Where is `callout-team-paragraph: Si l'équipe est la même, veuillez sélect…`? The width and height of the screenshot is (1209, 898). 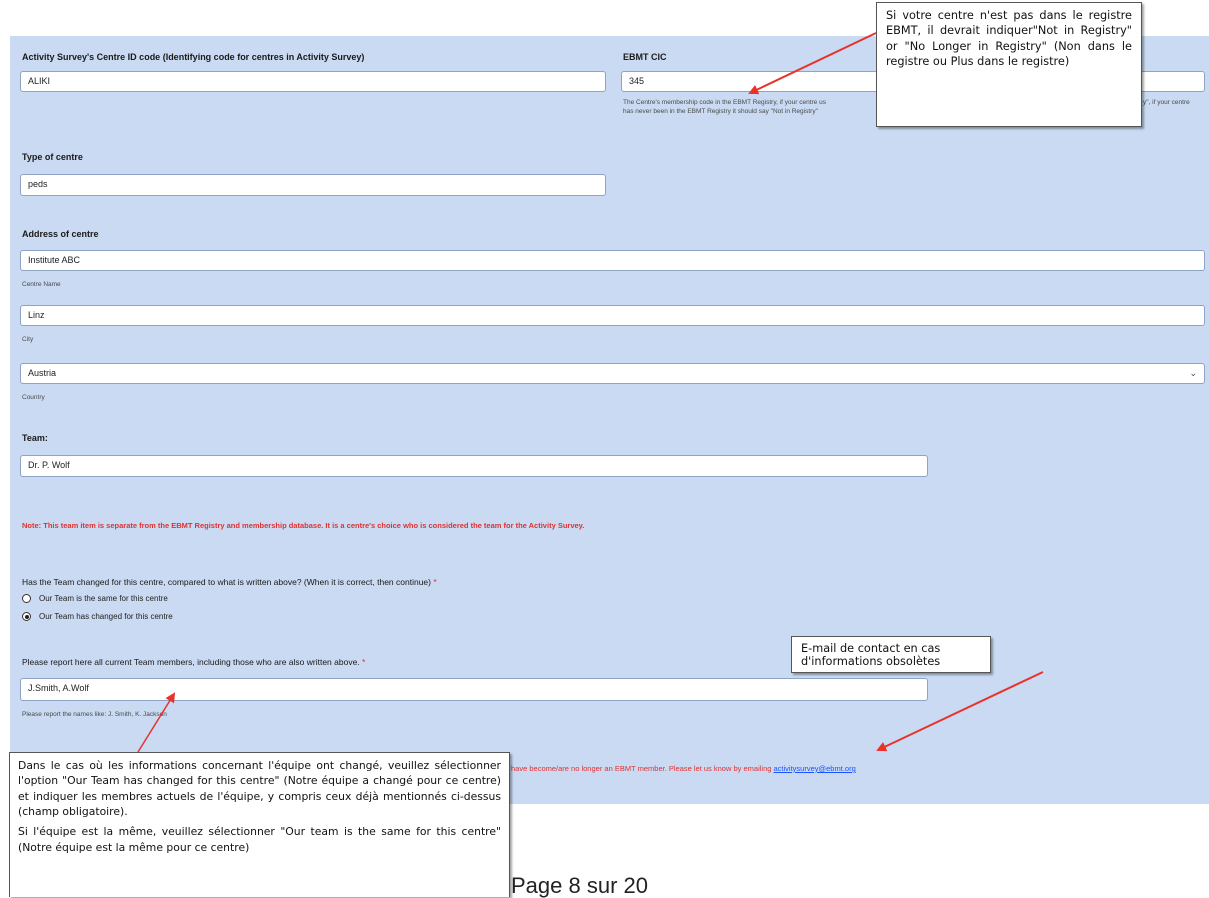
callout-team-paragraph: Si l'équipe est la même, veuillez sélect… is located at coordinates (259, 839).